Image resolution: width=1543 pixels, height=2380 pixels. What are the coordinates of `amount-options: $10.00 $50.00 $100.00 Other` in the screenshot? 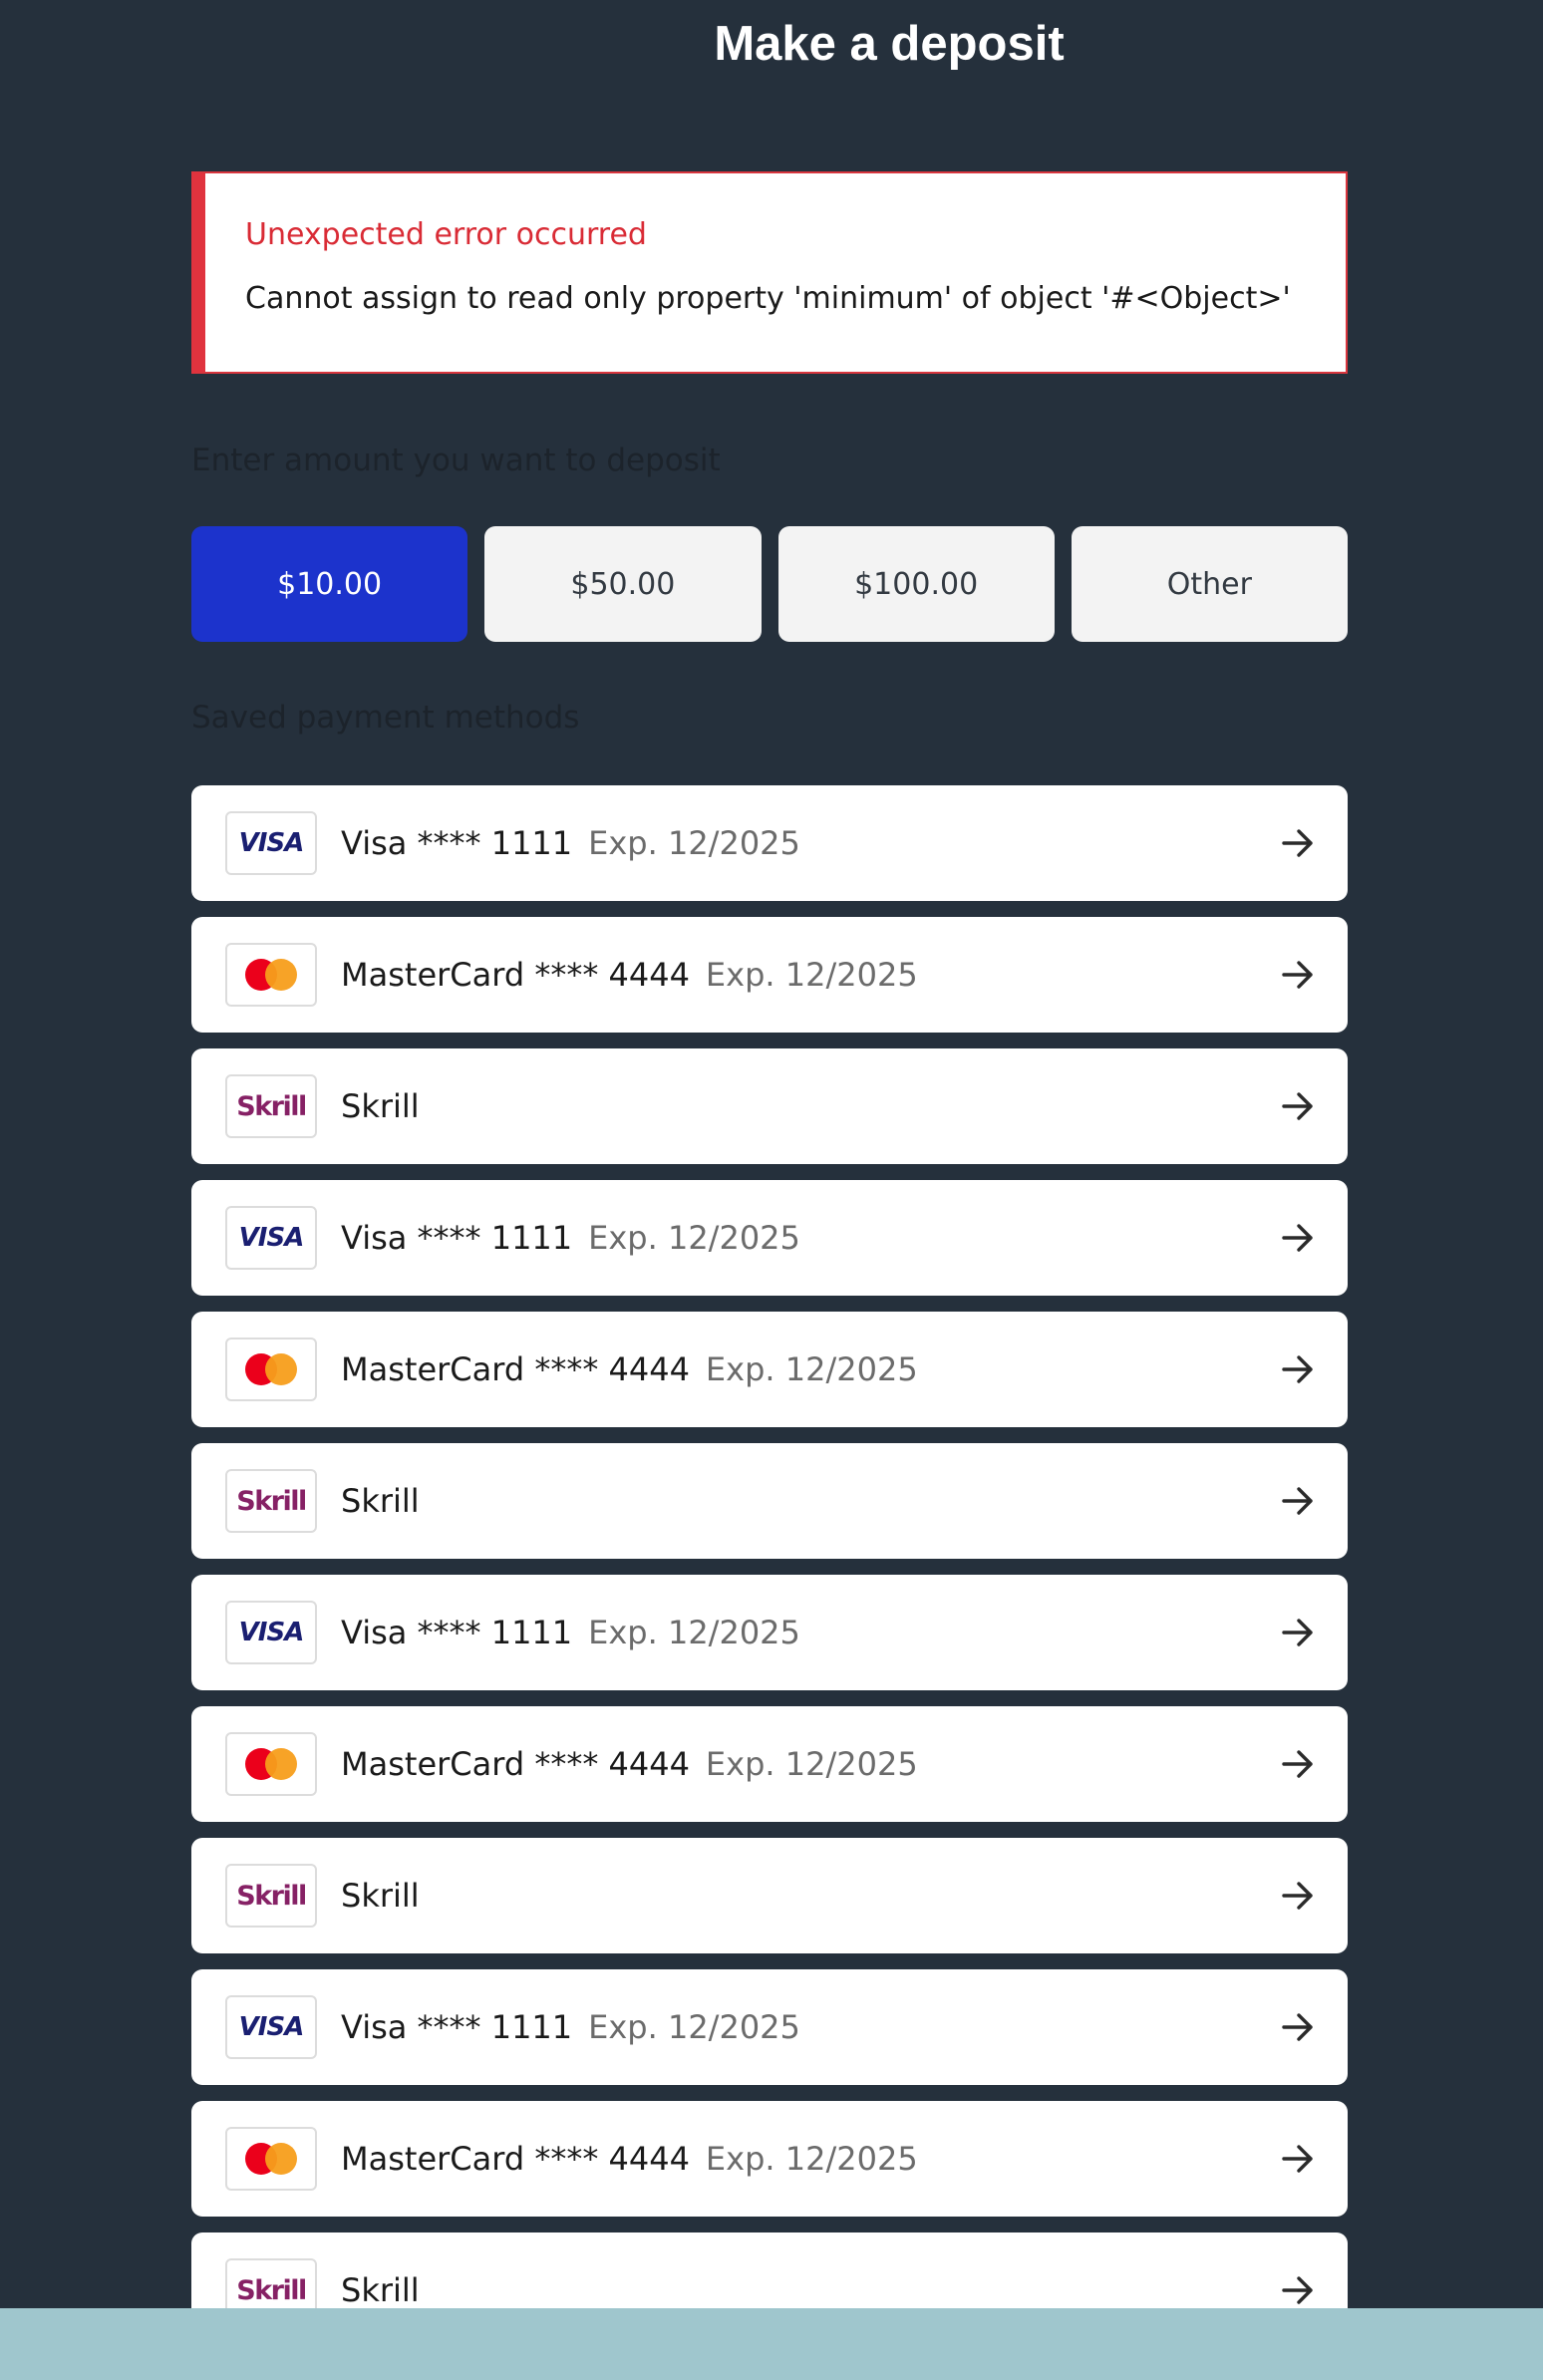 It's located at (769, 584).